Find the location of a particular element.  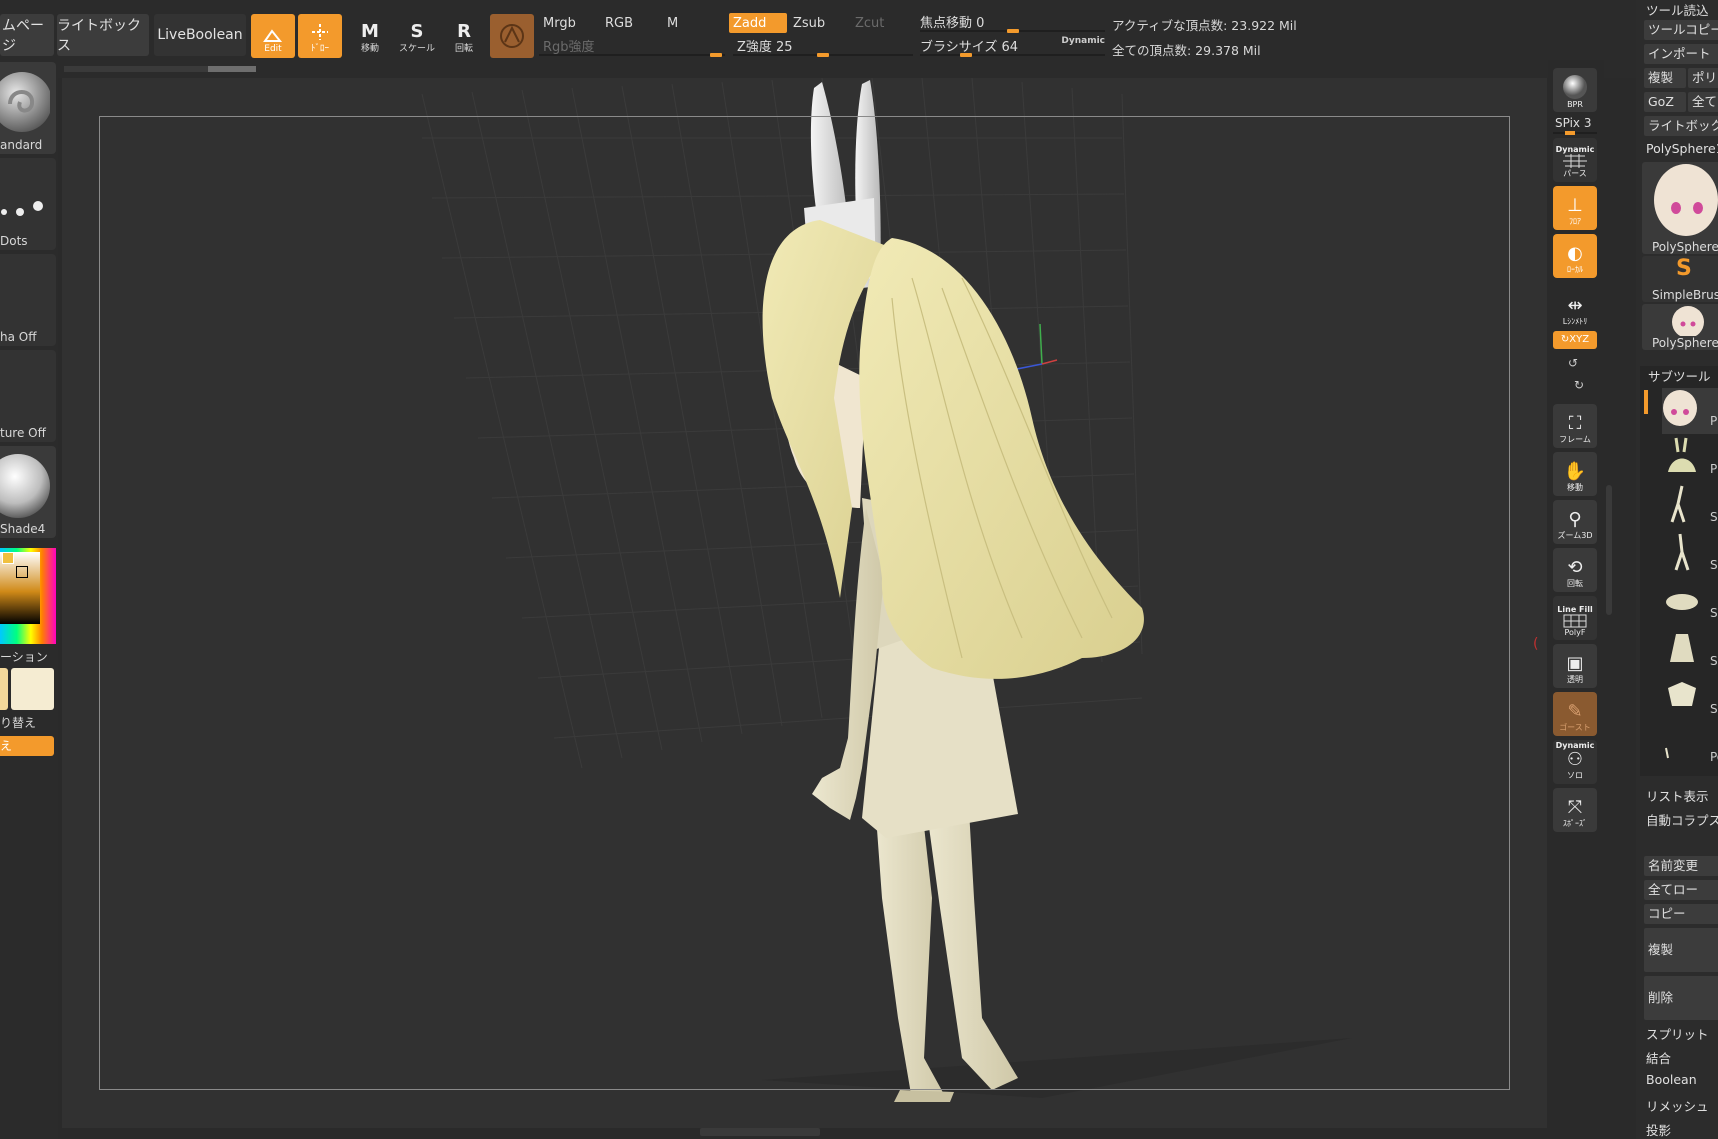

home-page-button: ムページ is located at coordinates (27, 35).